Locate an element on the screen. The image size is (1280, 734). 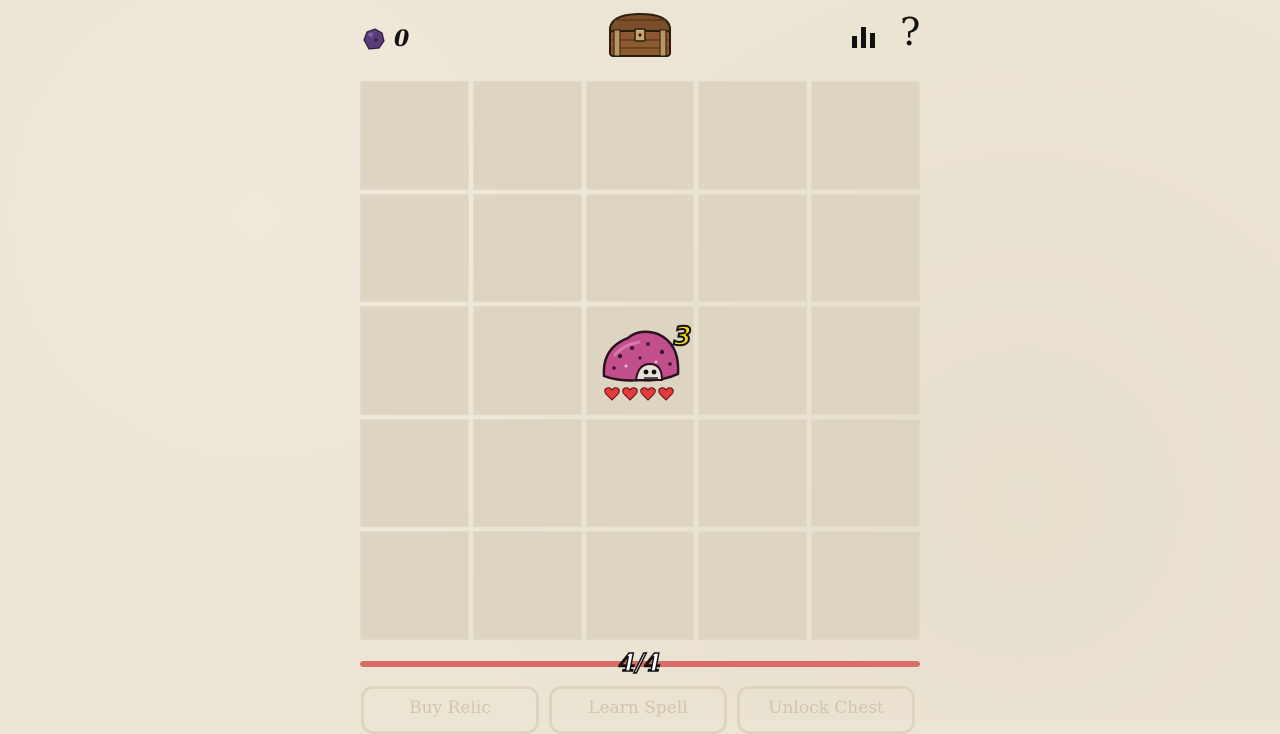
pink-mushroom-creature-icon is located at coordinates (640, 356).